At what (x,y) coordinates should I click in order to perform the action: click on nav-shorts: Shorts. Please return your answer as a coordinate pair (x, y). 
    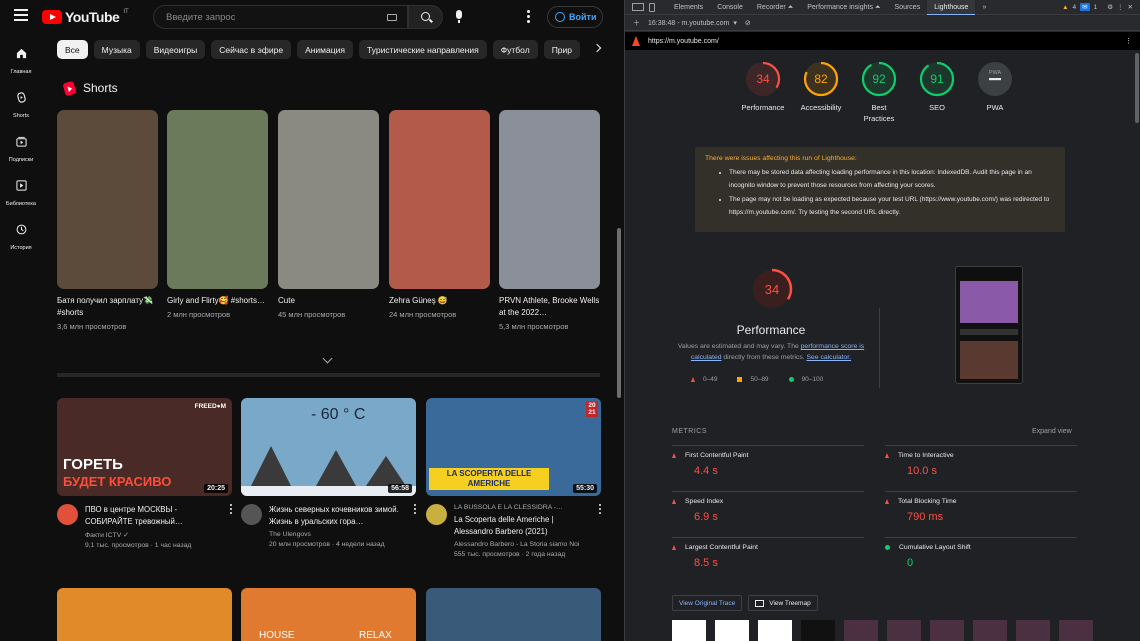
    Looking at the image, I should click on (21, 104).